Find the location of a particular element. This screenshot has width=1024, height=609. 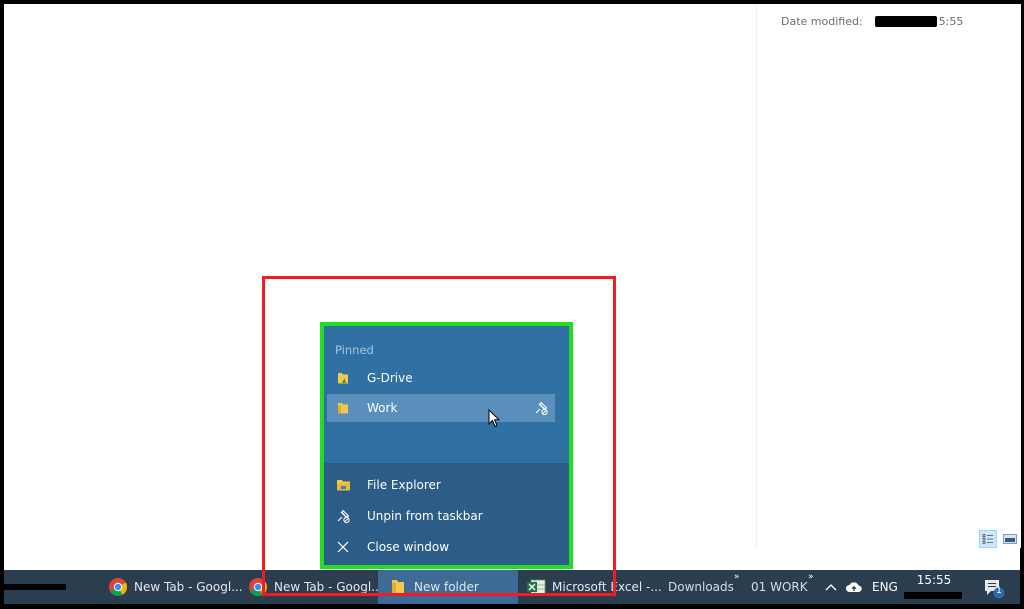

pinned-item-label: Work is located at coordinates (382, 408).